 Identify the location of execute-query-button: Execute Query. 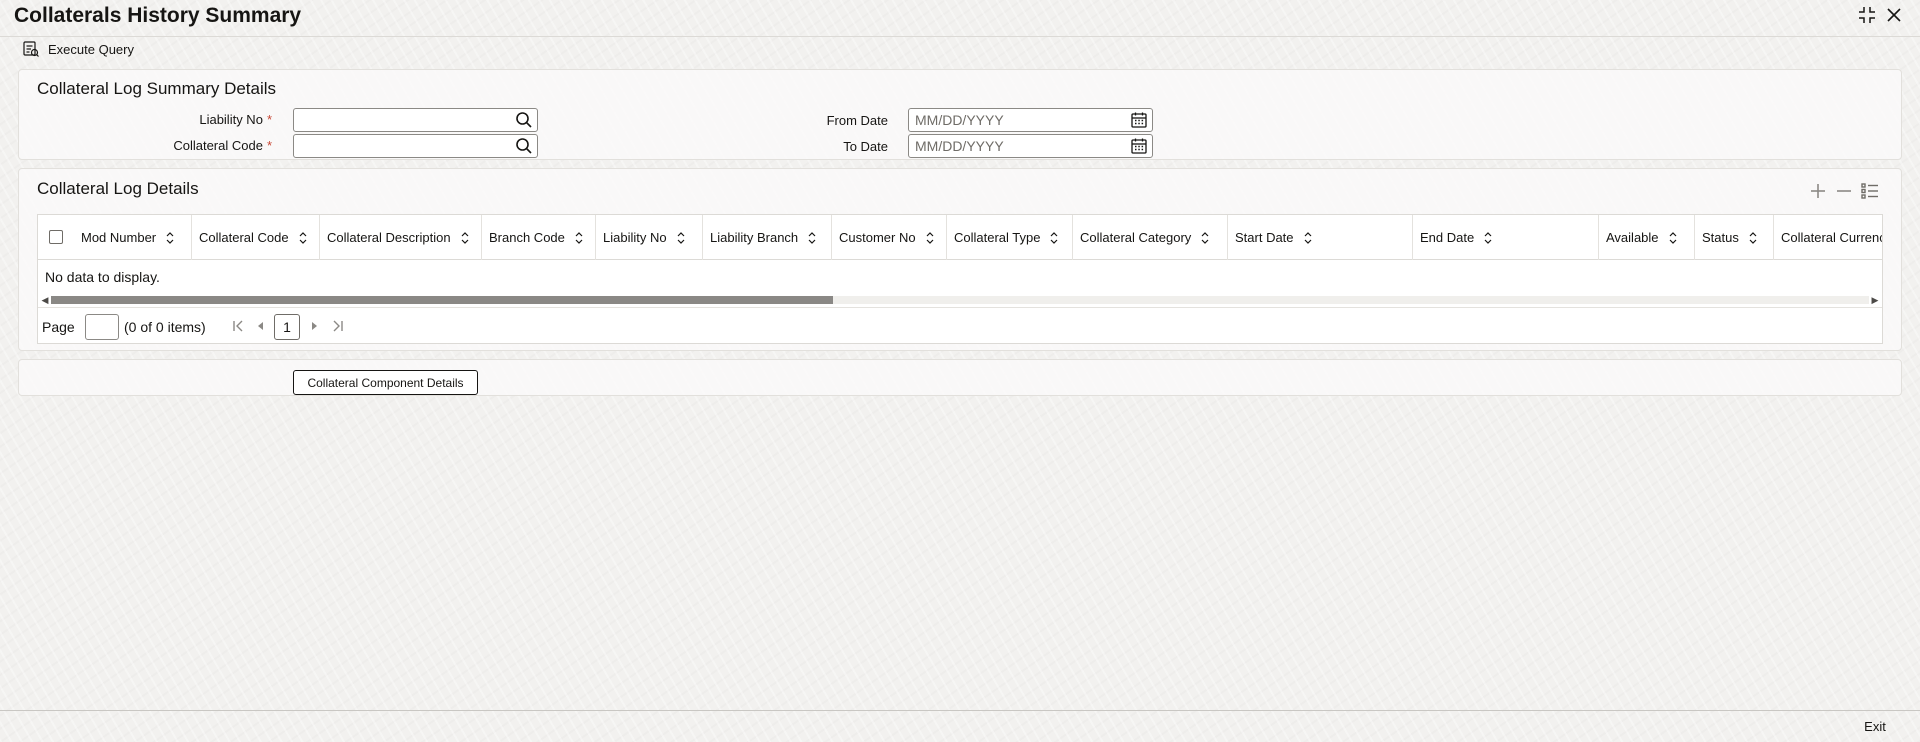
(78, 49).